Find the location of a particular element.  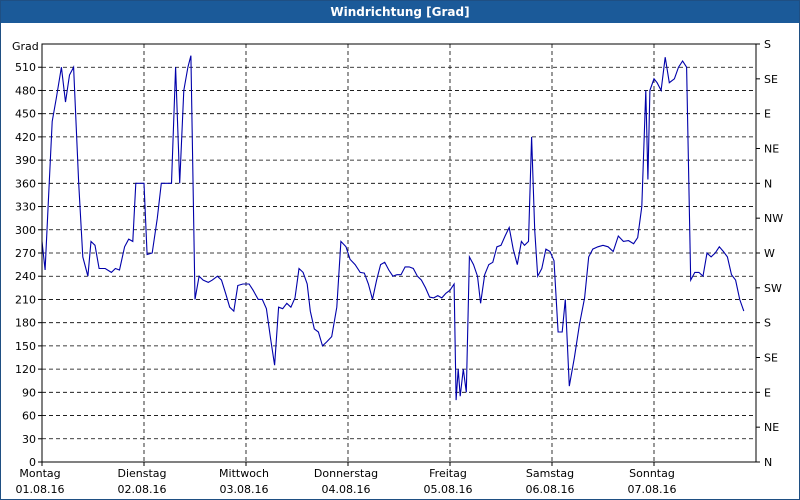

y-tick-label: 180 is located at coordinates (25, 323).